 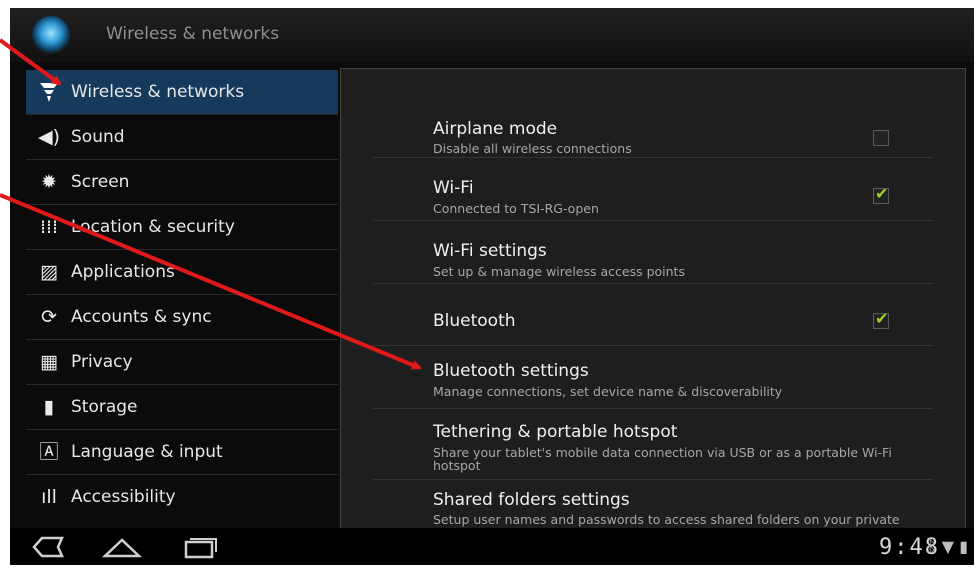 I want to click on pref-summary: Connected to TSI-RG-open, so click(x=516, y=208).